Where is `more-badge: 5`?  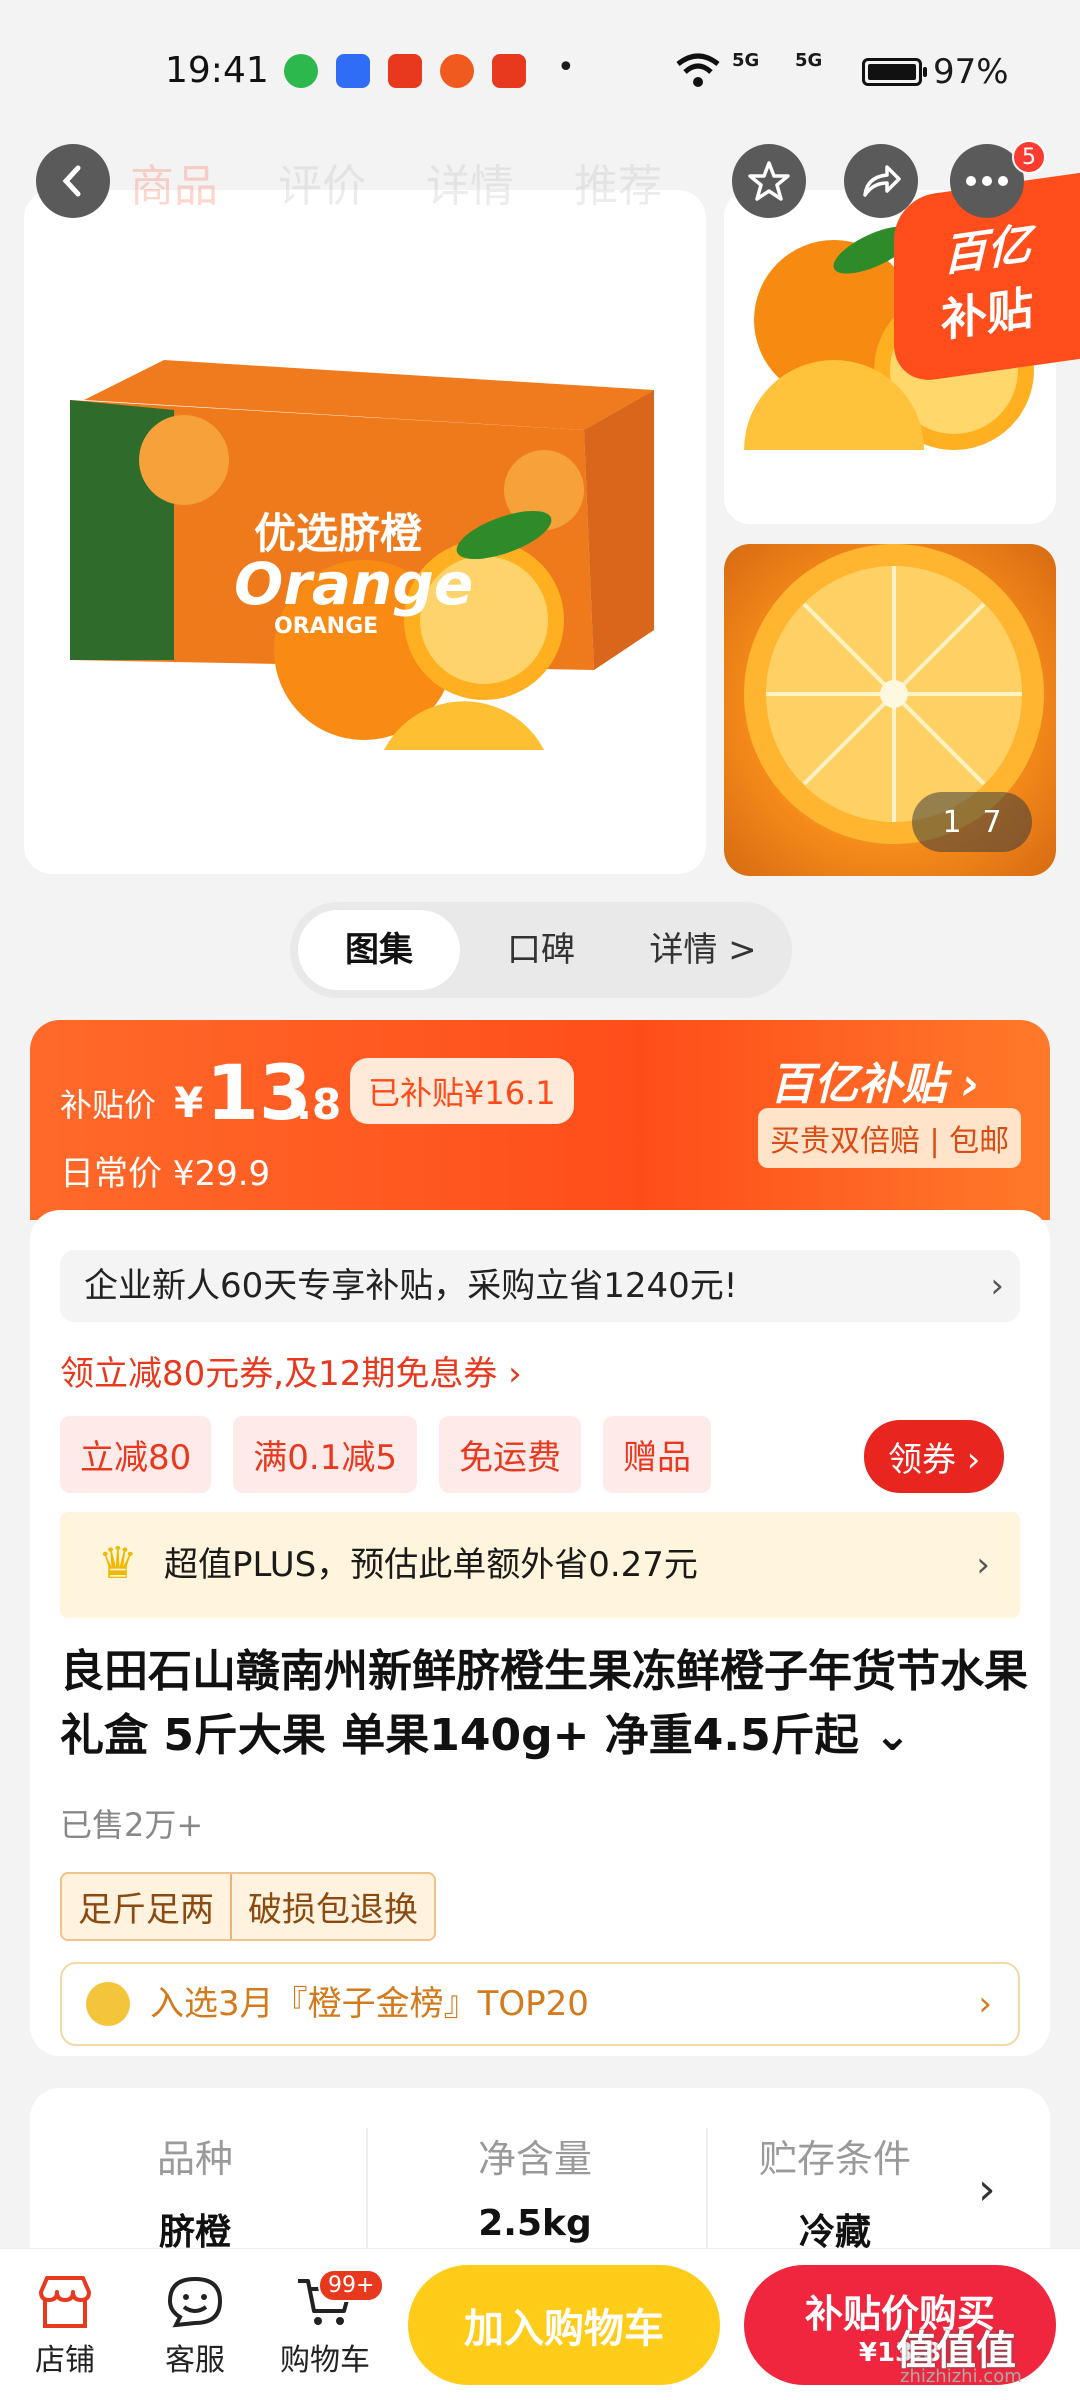 more-badge: 5 is located at coordinates (1029, 157).